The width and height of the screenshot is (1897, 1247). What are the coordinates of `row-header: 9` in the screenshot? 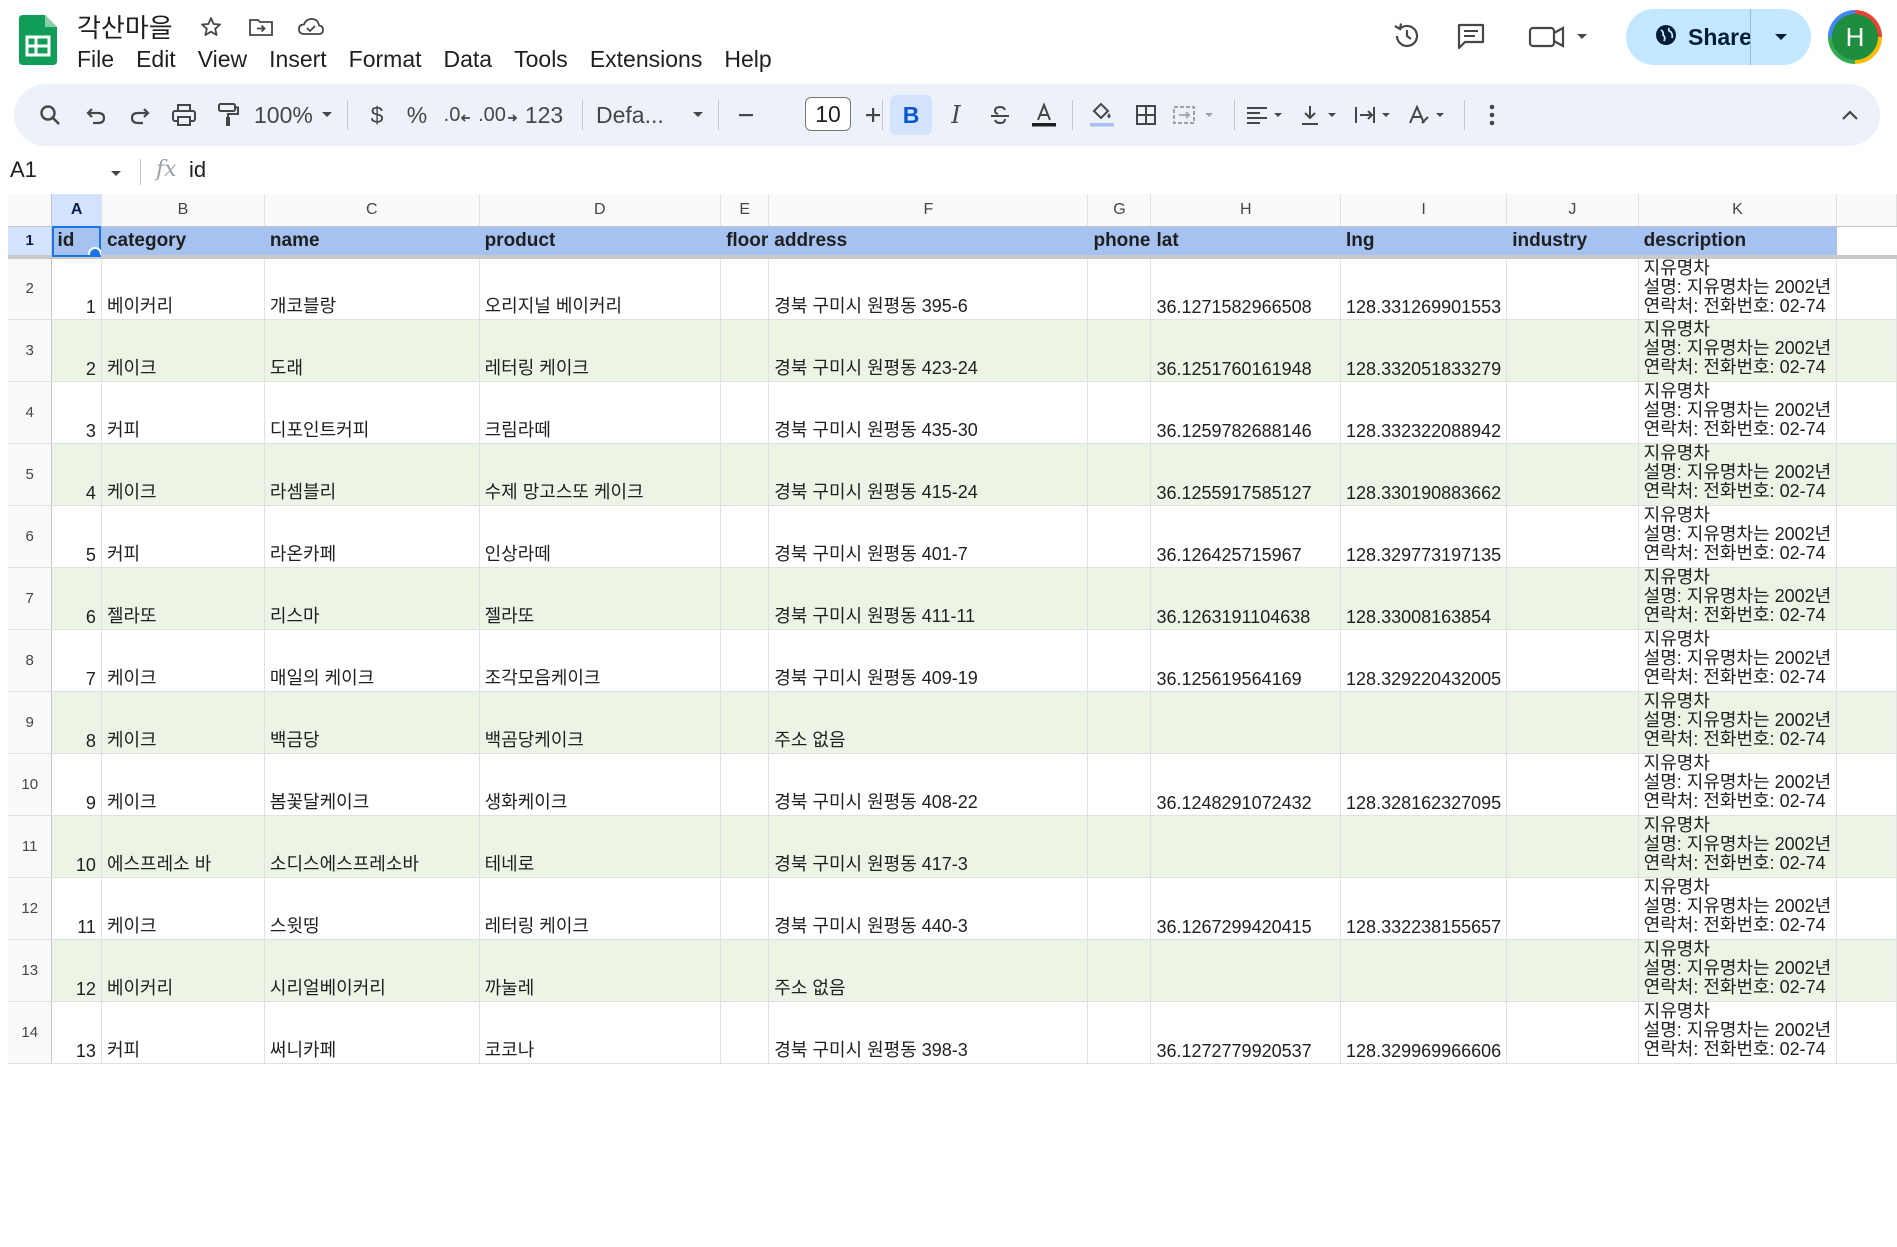 It's located at (30, 722).